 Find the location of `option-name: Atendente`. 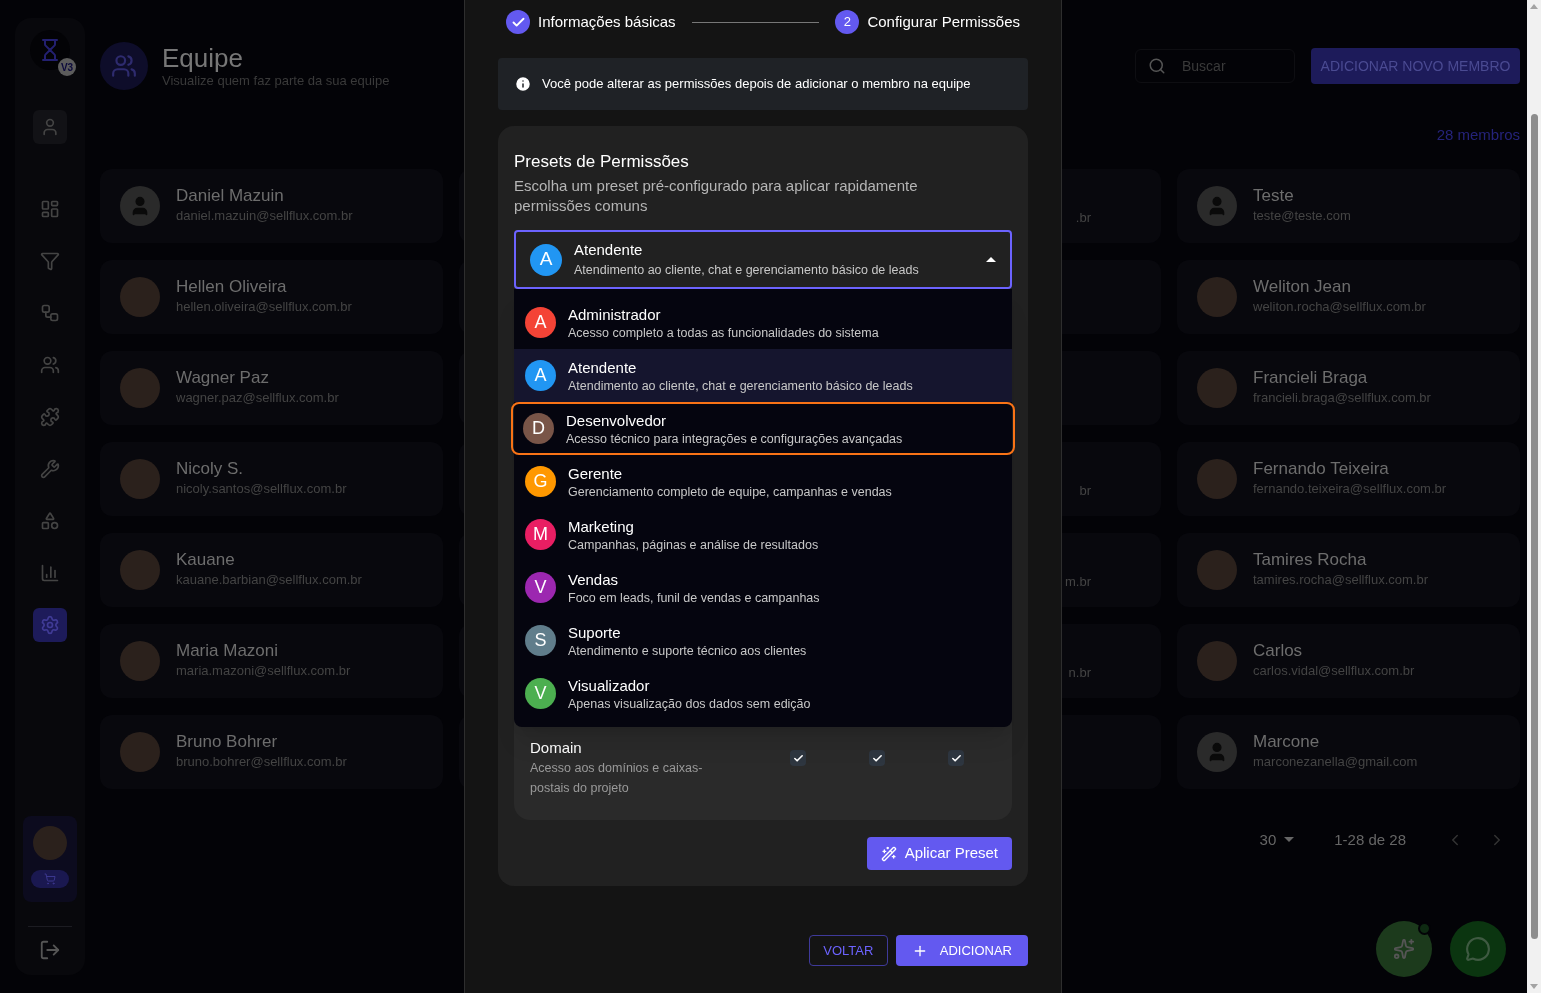

option-name: Atendente is located at coordinates (603, 367).